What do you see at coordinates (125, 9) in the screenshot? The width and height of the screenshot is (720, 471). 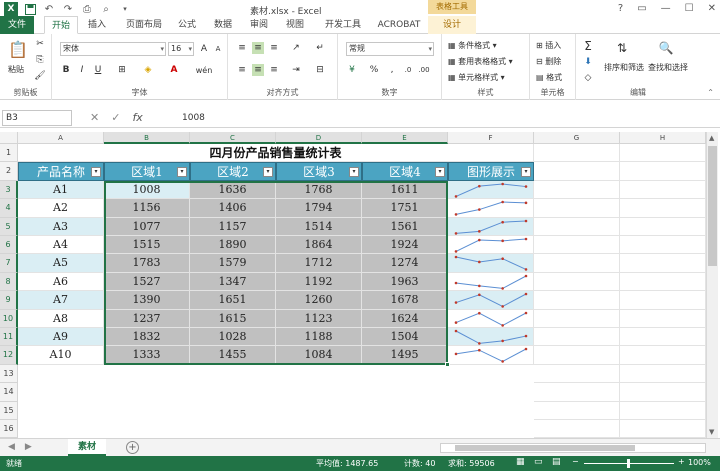 I see `customize-qat-icon: ▾` at bounding box center [125, 9].